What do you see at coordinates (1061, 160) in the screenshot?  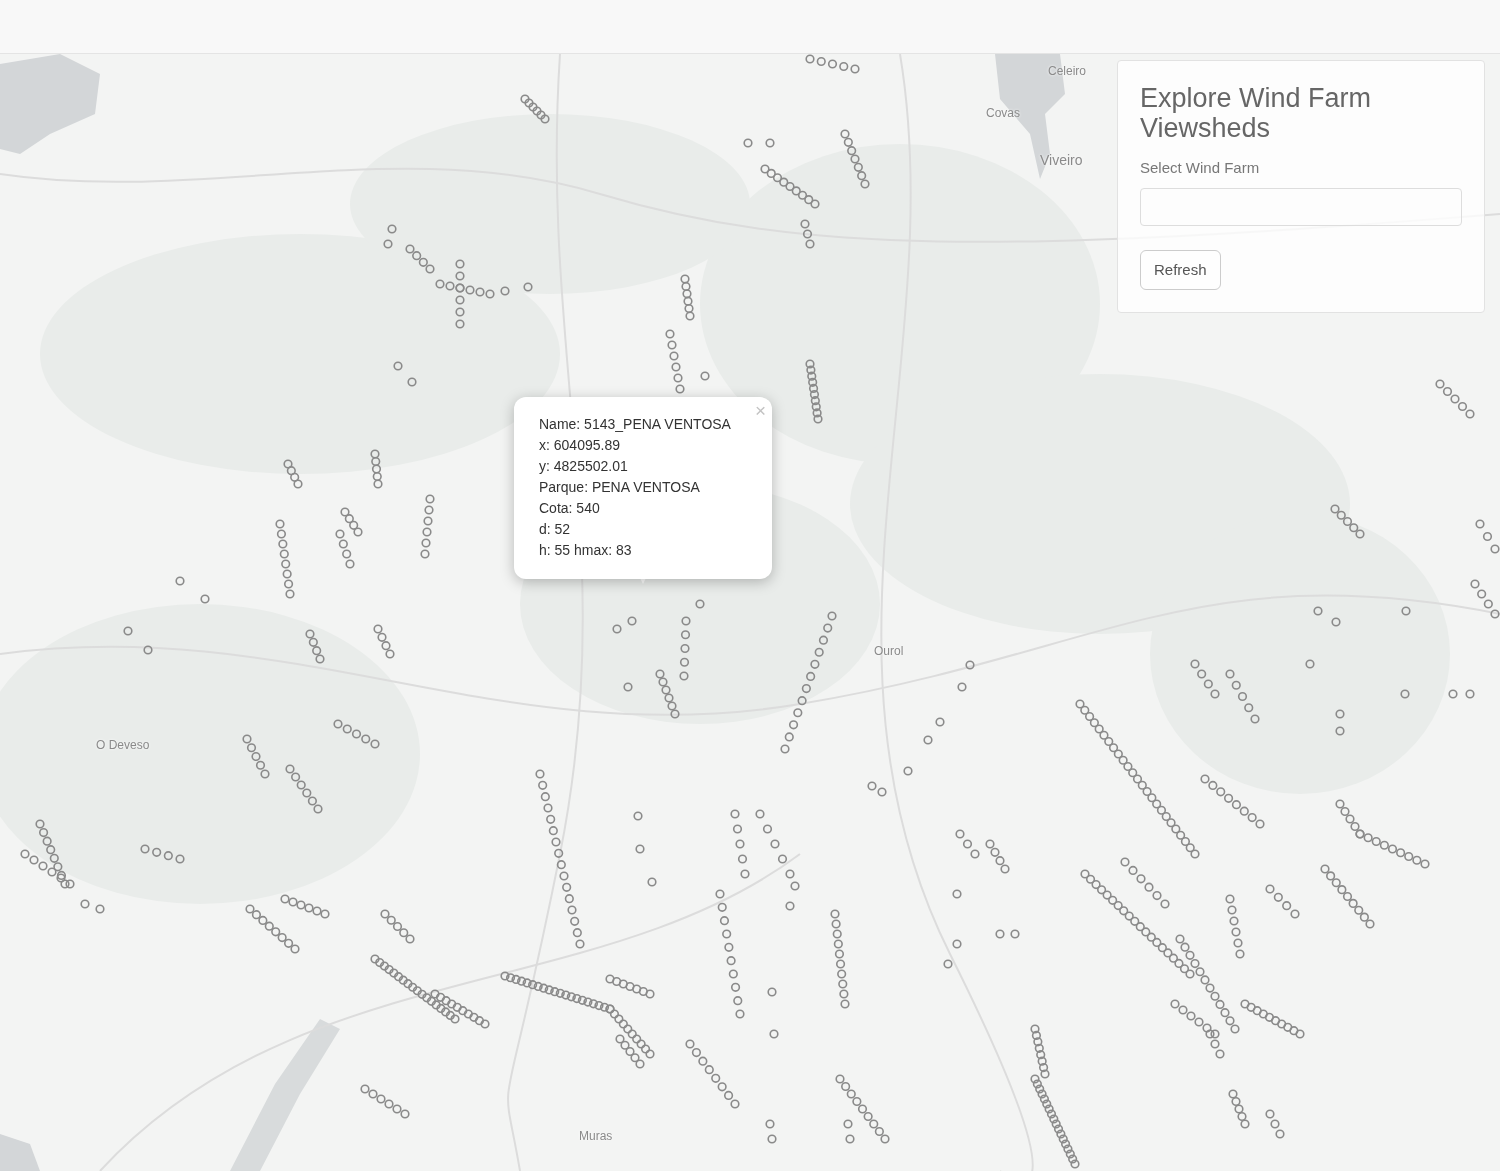 I see `place-label: Viveiro` at bounding box center [1061, 160].